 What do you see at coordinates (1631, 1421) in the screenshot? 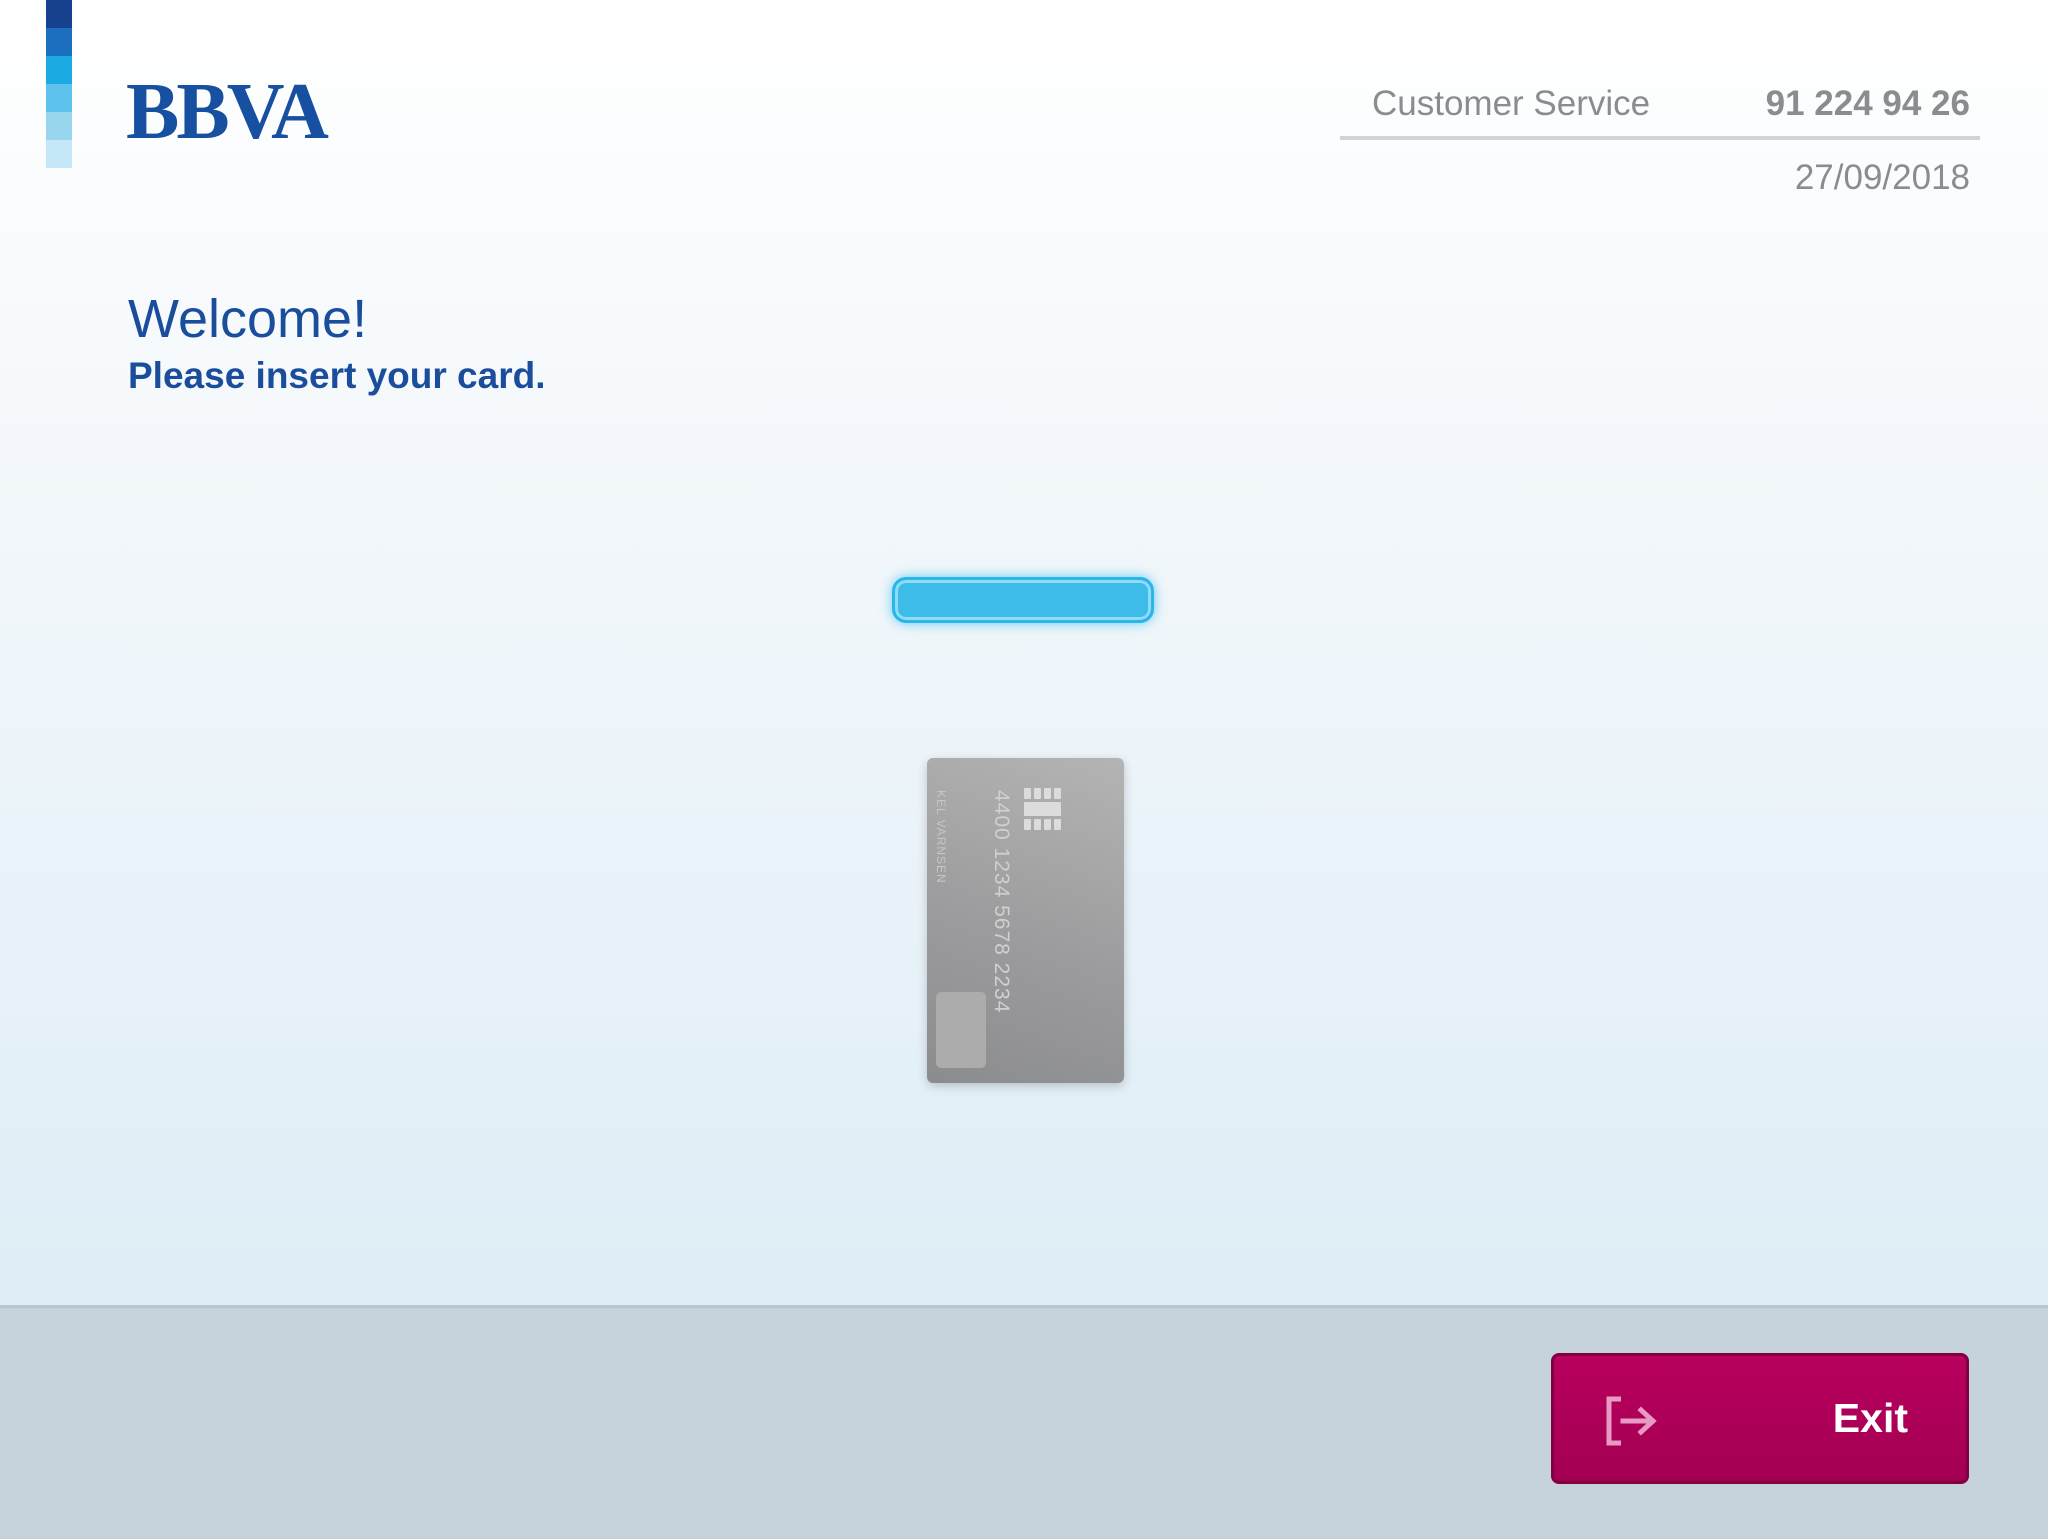
I see `exit-icon` at bounding box center [1631, 1421].